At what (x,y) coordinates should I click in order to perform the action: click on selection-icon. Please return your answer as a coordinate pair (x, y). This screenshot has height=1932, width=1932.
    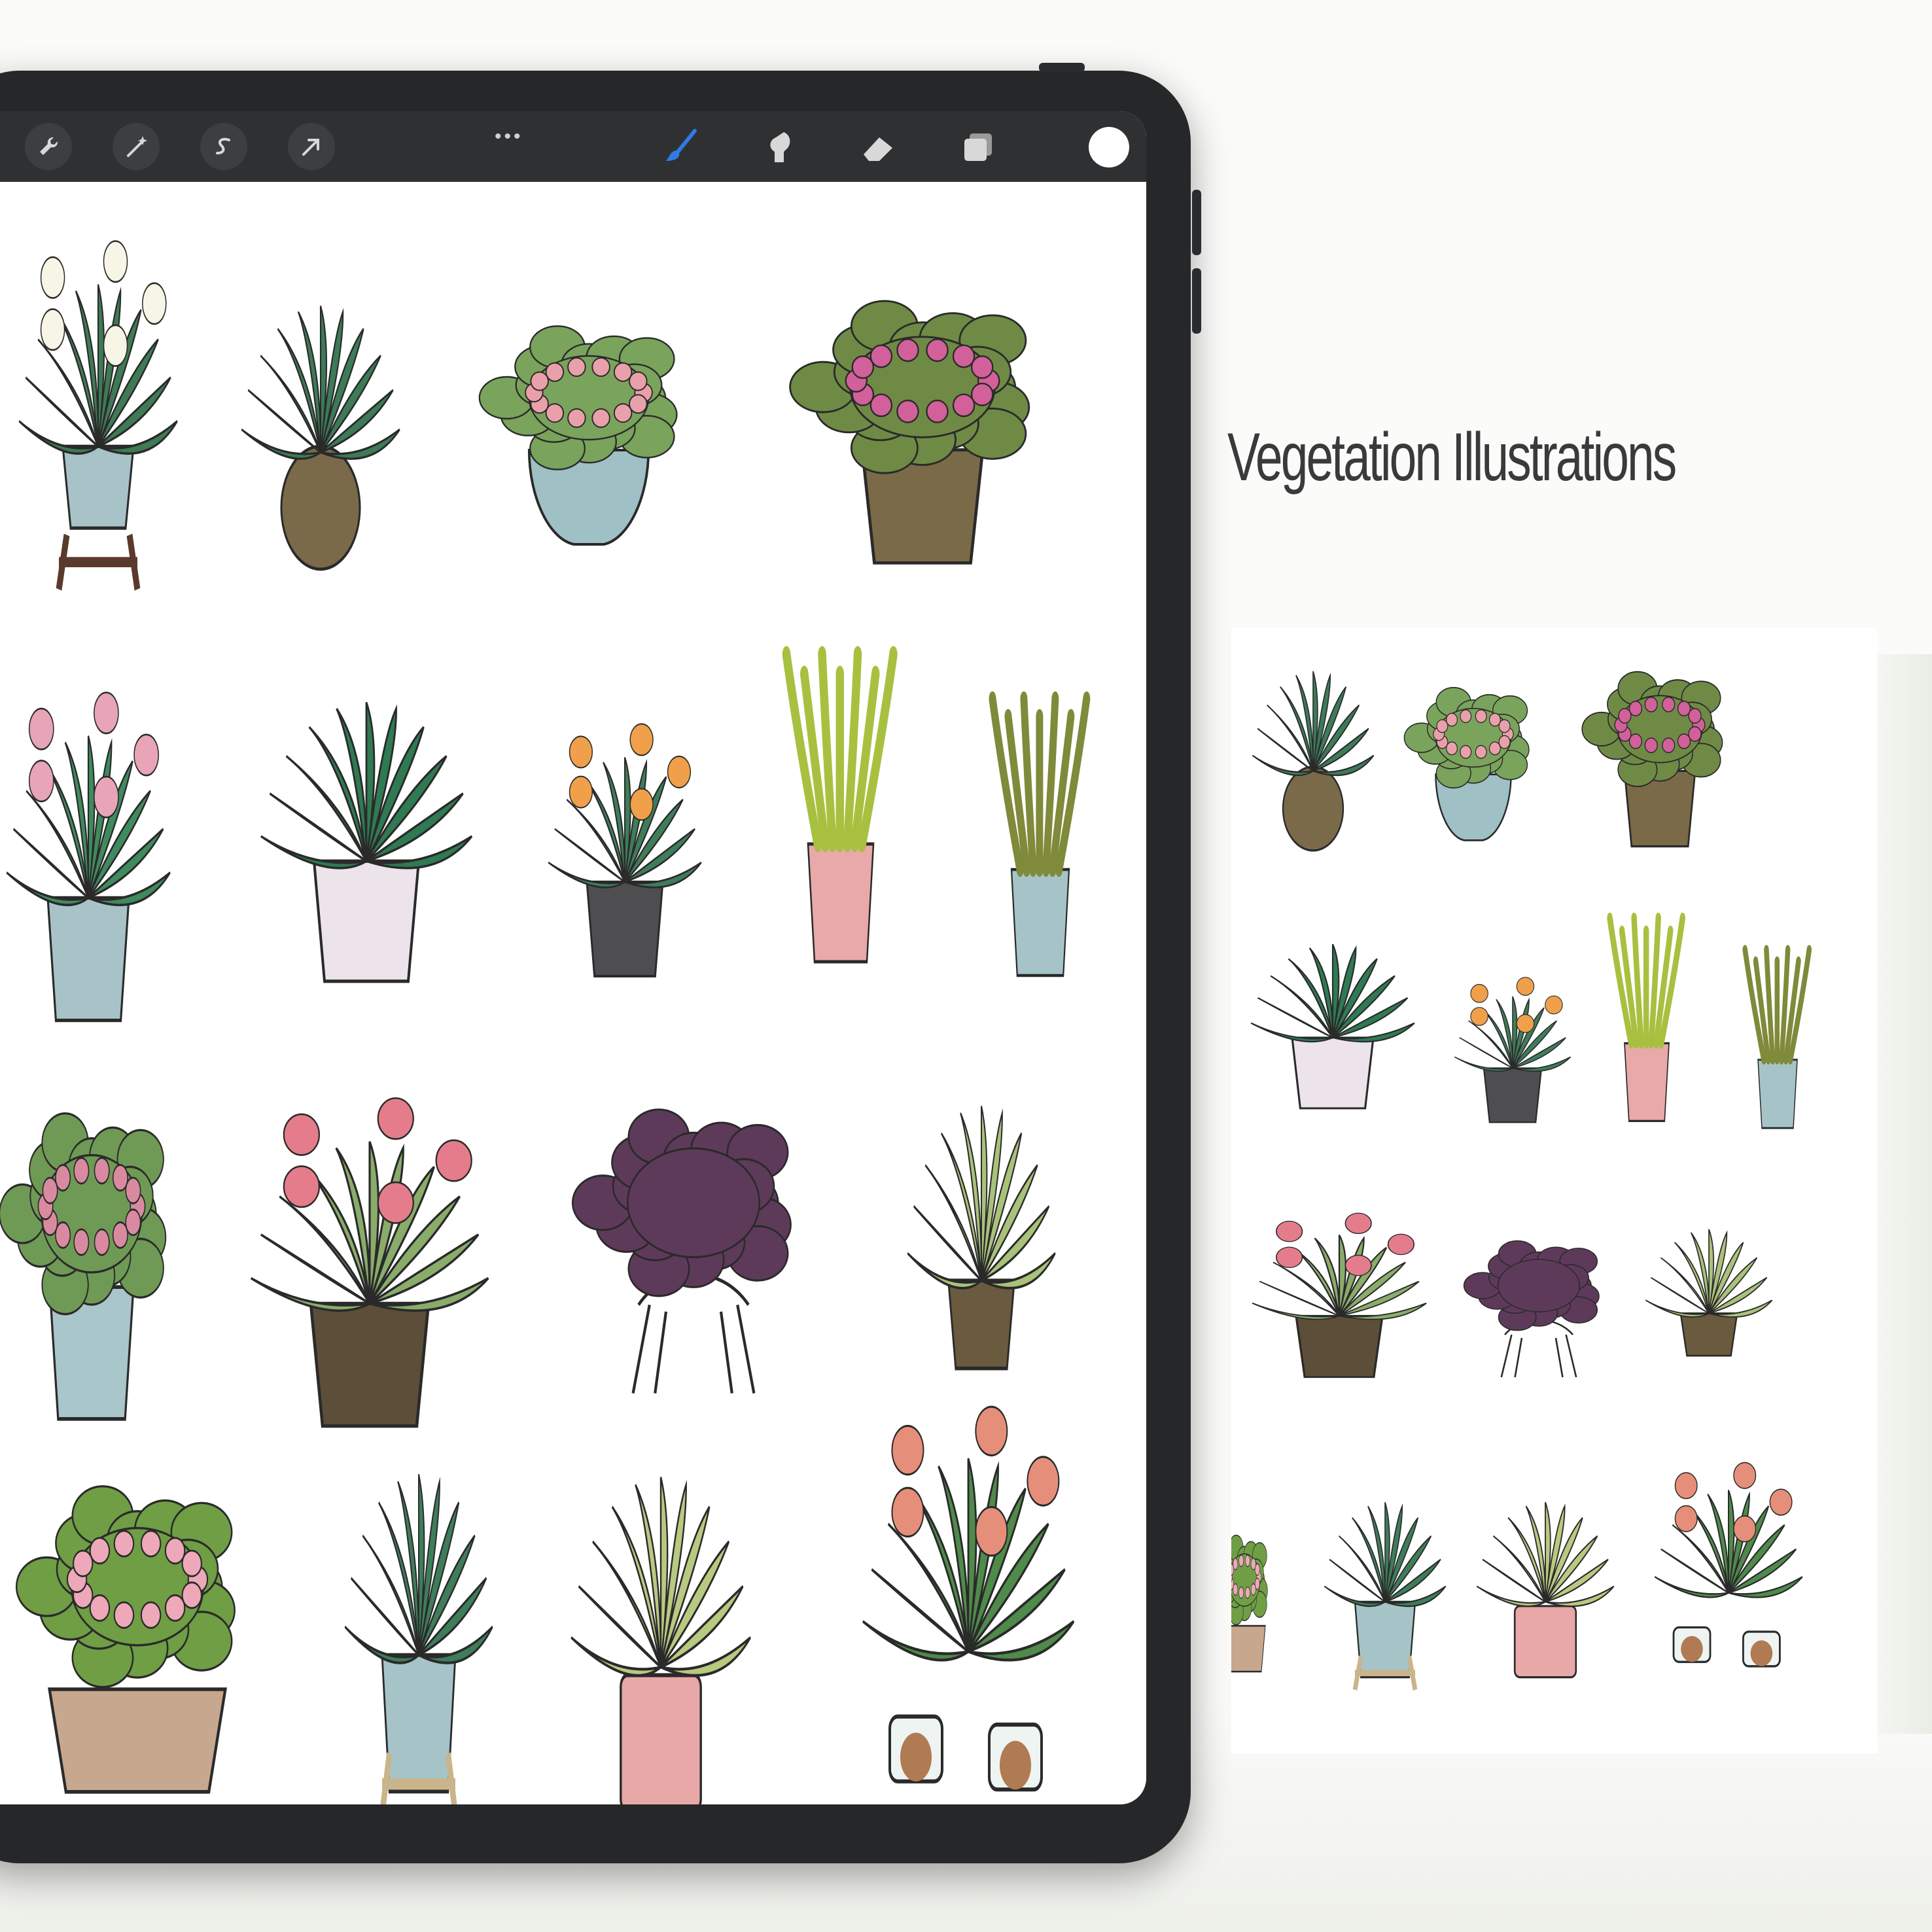
    Looking at the image, I should click on (223, 145).